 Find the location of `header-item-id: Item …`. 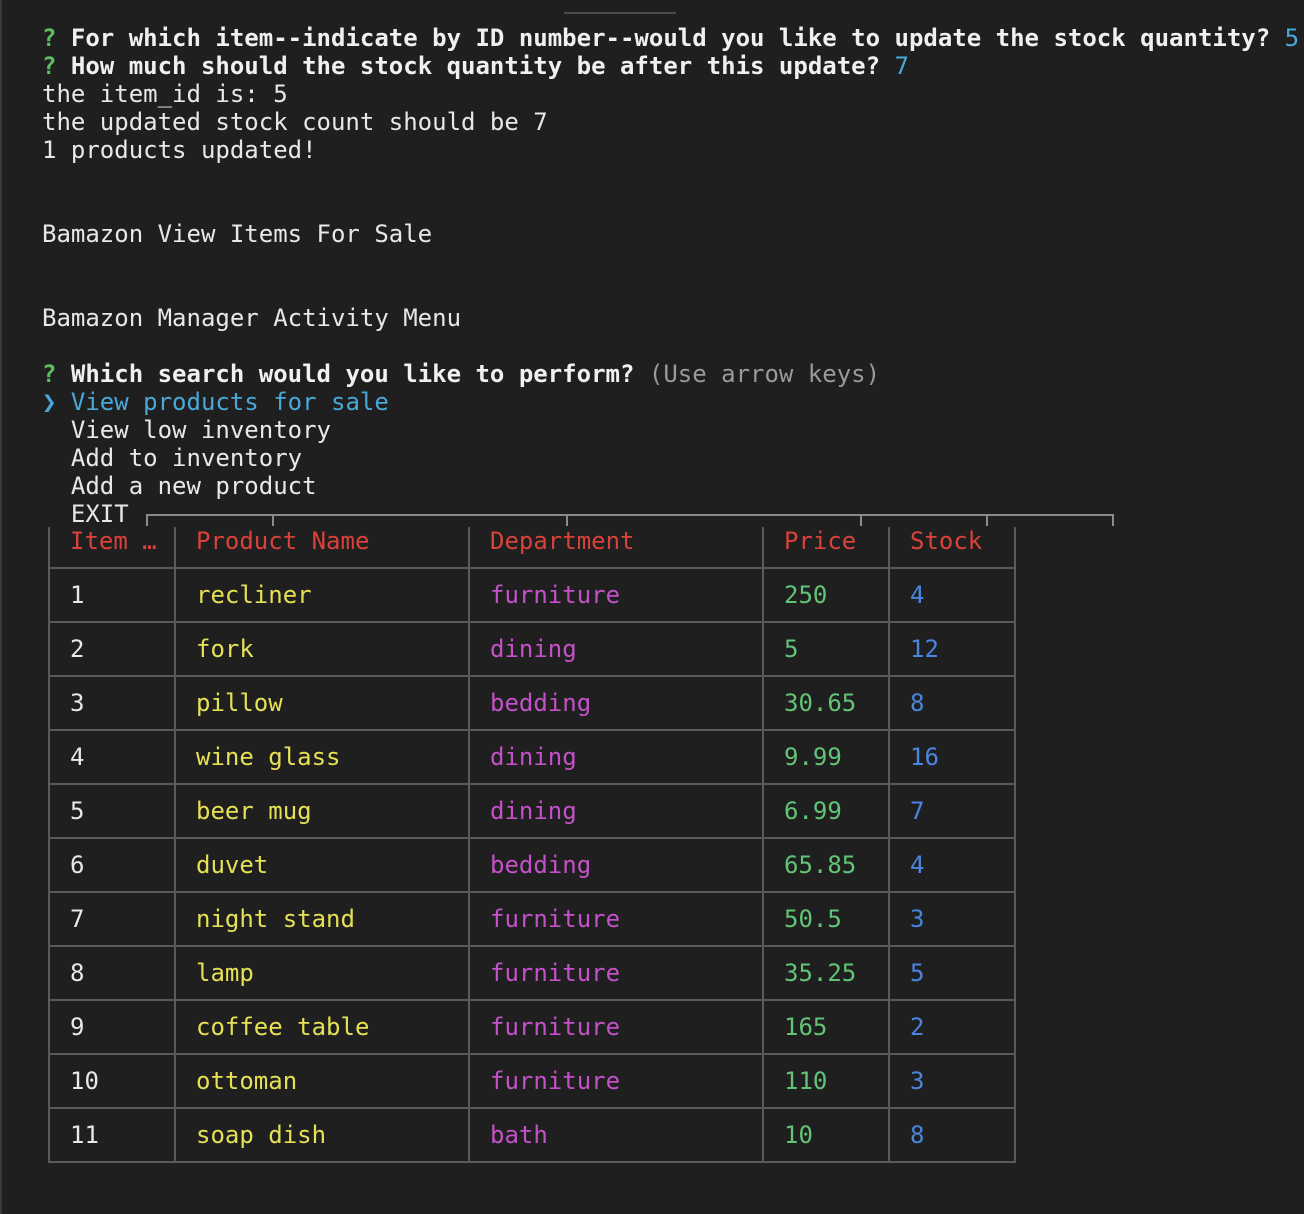

header-item-id: Item … is located at coordinates (112, 548).